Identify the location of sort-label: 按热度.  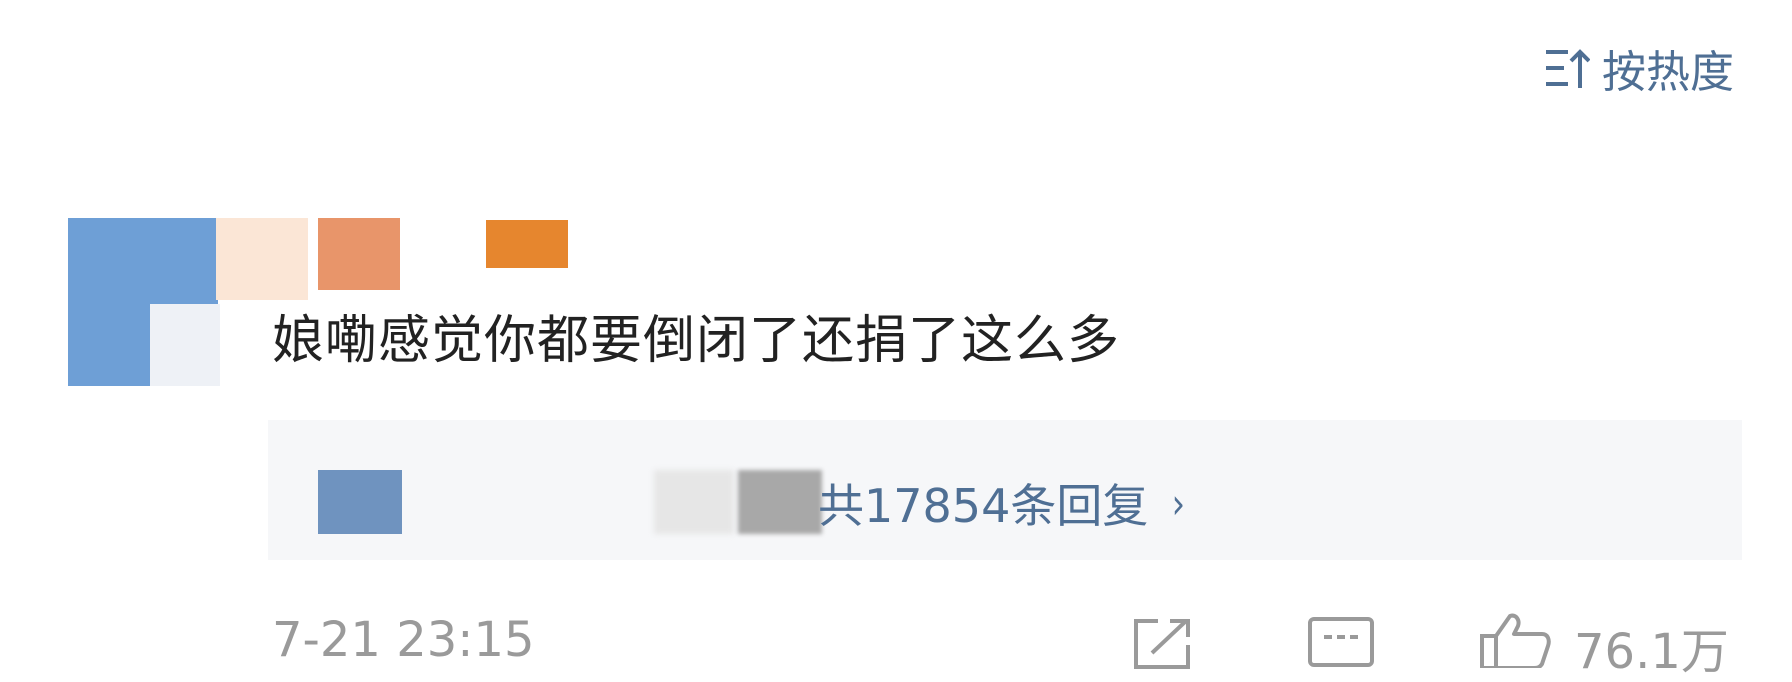
(1668, 72).